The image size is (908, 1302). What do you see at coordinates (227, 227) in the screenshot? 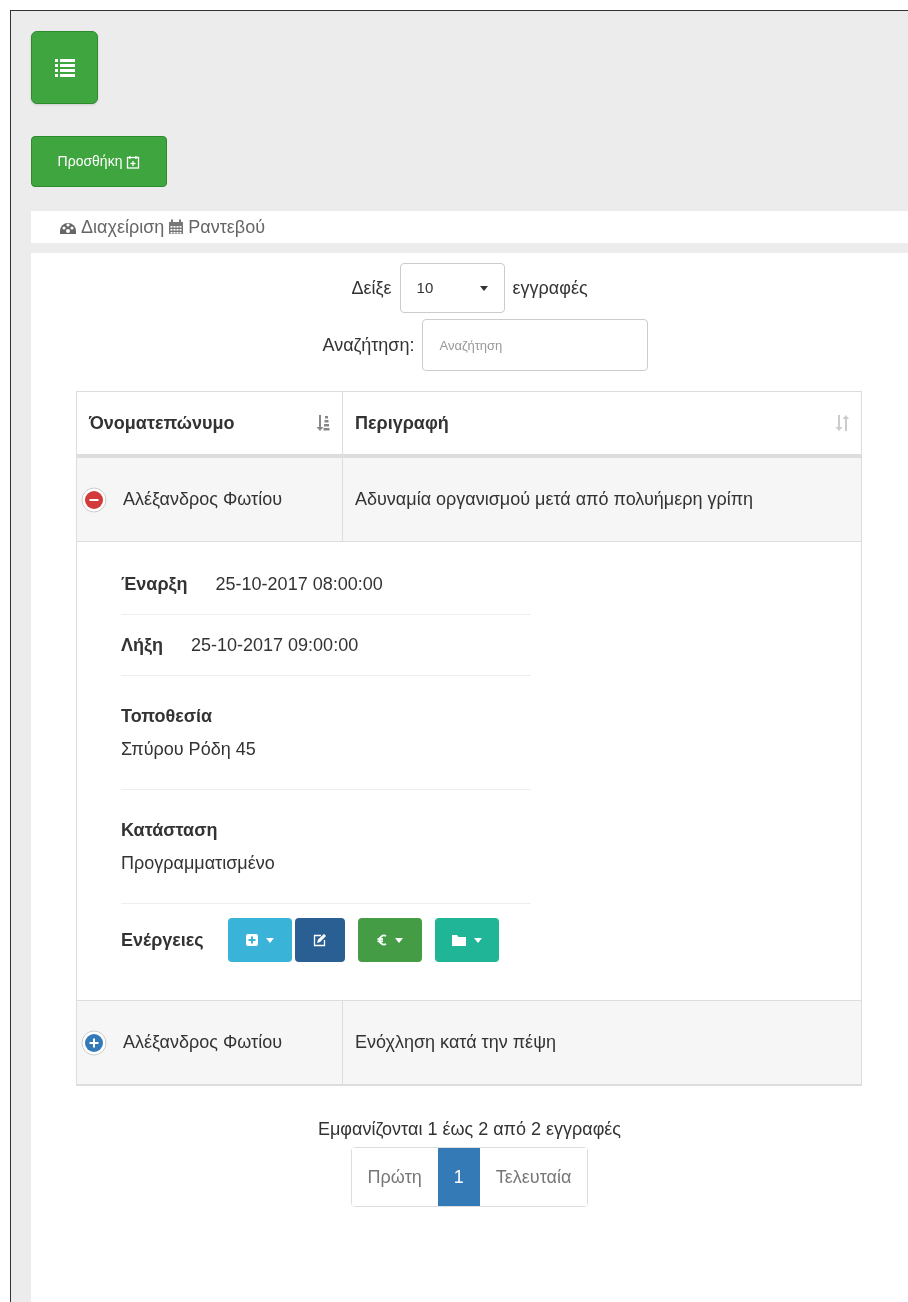
I see `breadcrumb-link: Ραντεβού` at bounding box center [227, 227].